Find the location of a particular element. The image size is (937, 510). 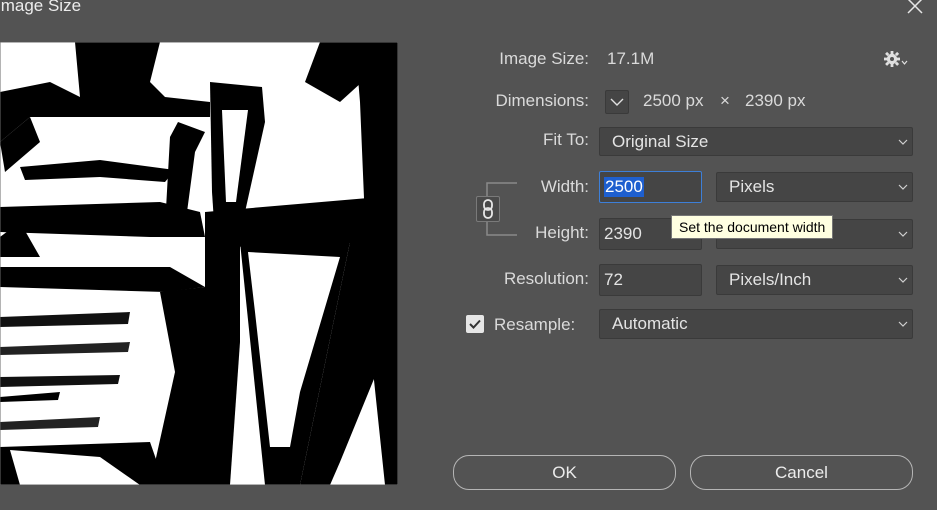

resample-value: Automatic is located at coordinates (650, 323).